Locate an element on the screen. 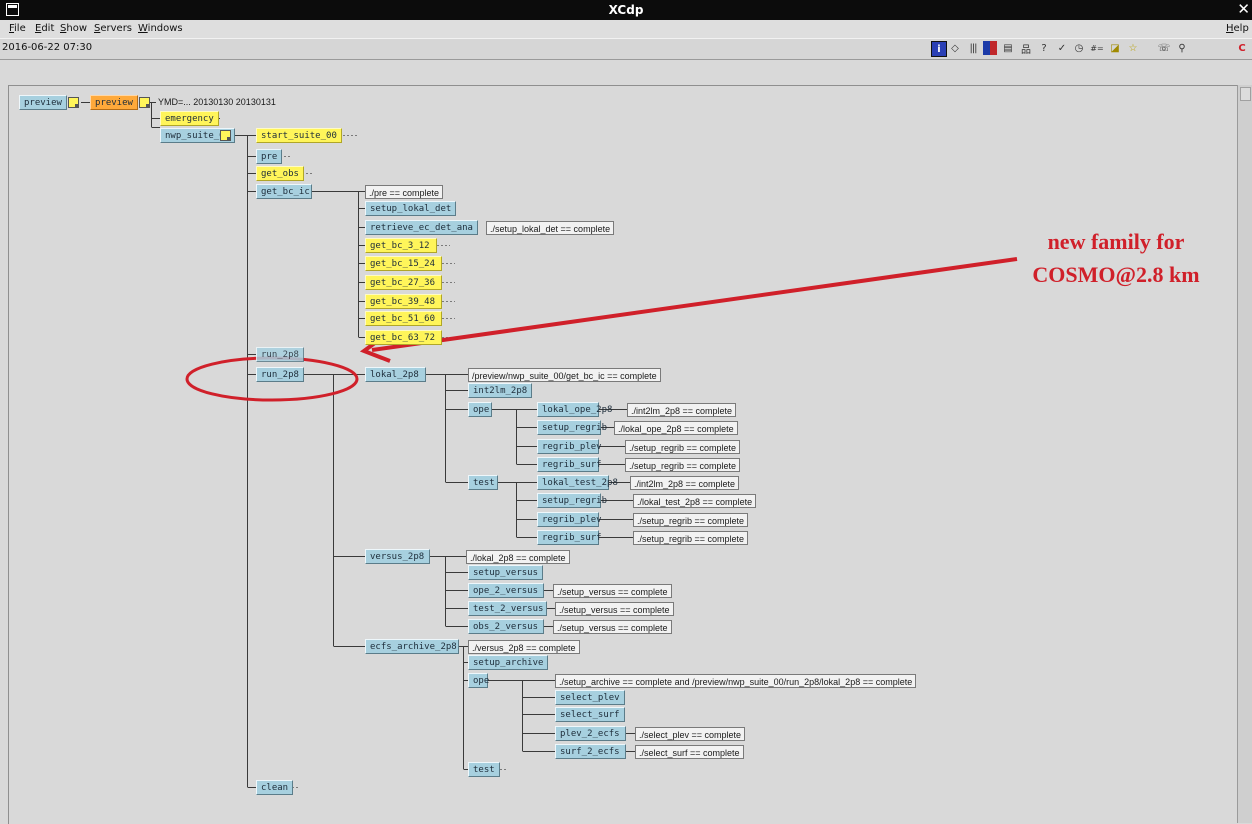 The width and height of the screenshot is (1252, 824). family-node-get-bc-ic: get_bc_ic is located at coordinates (284, 191).